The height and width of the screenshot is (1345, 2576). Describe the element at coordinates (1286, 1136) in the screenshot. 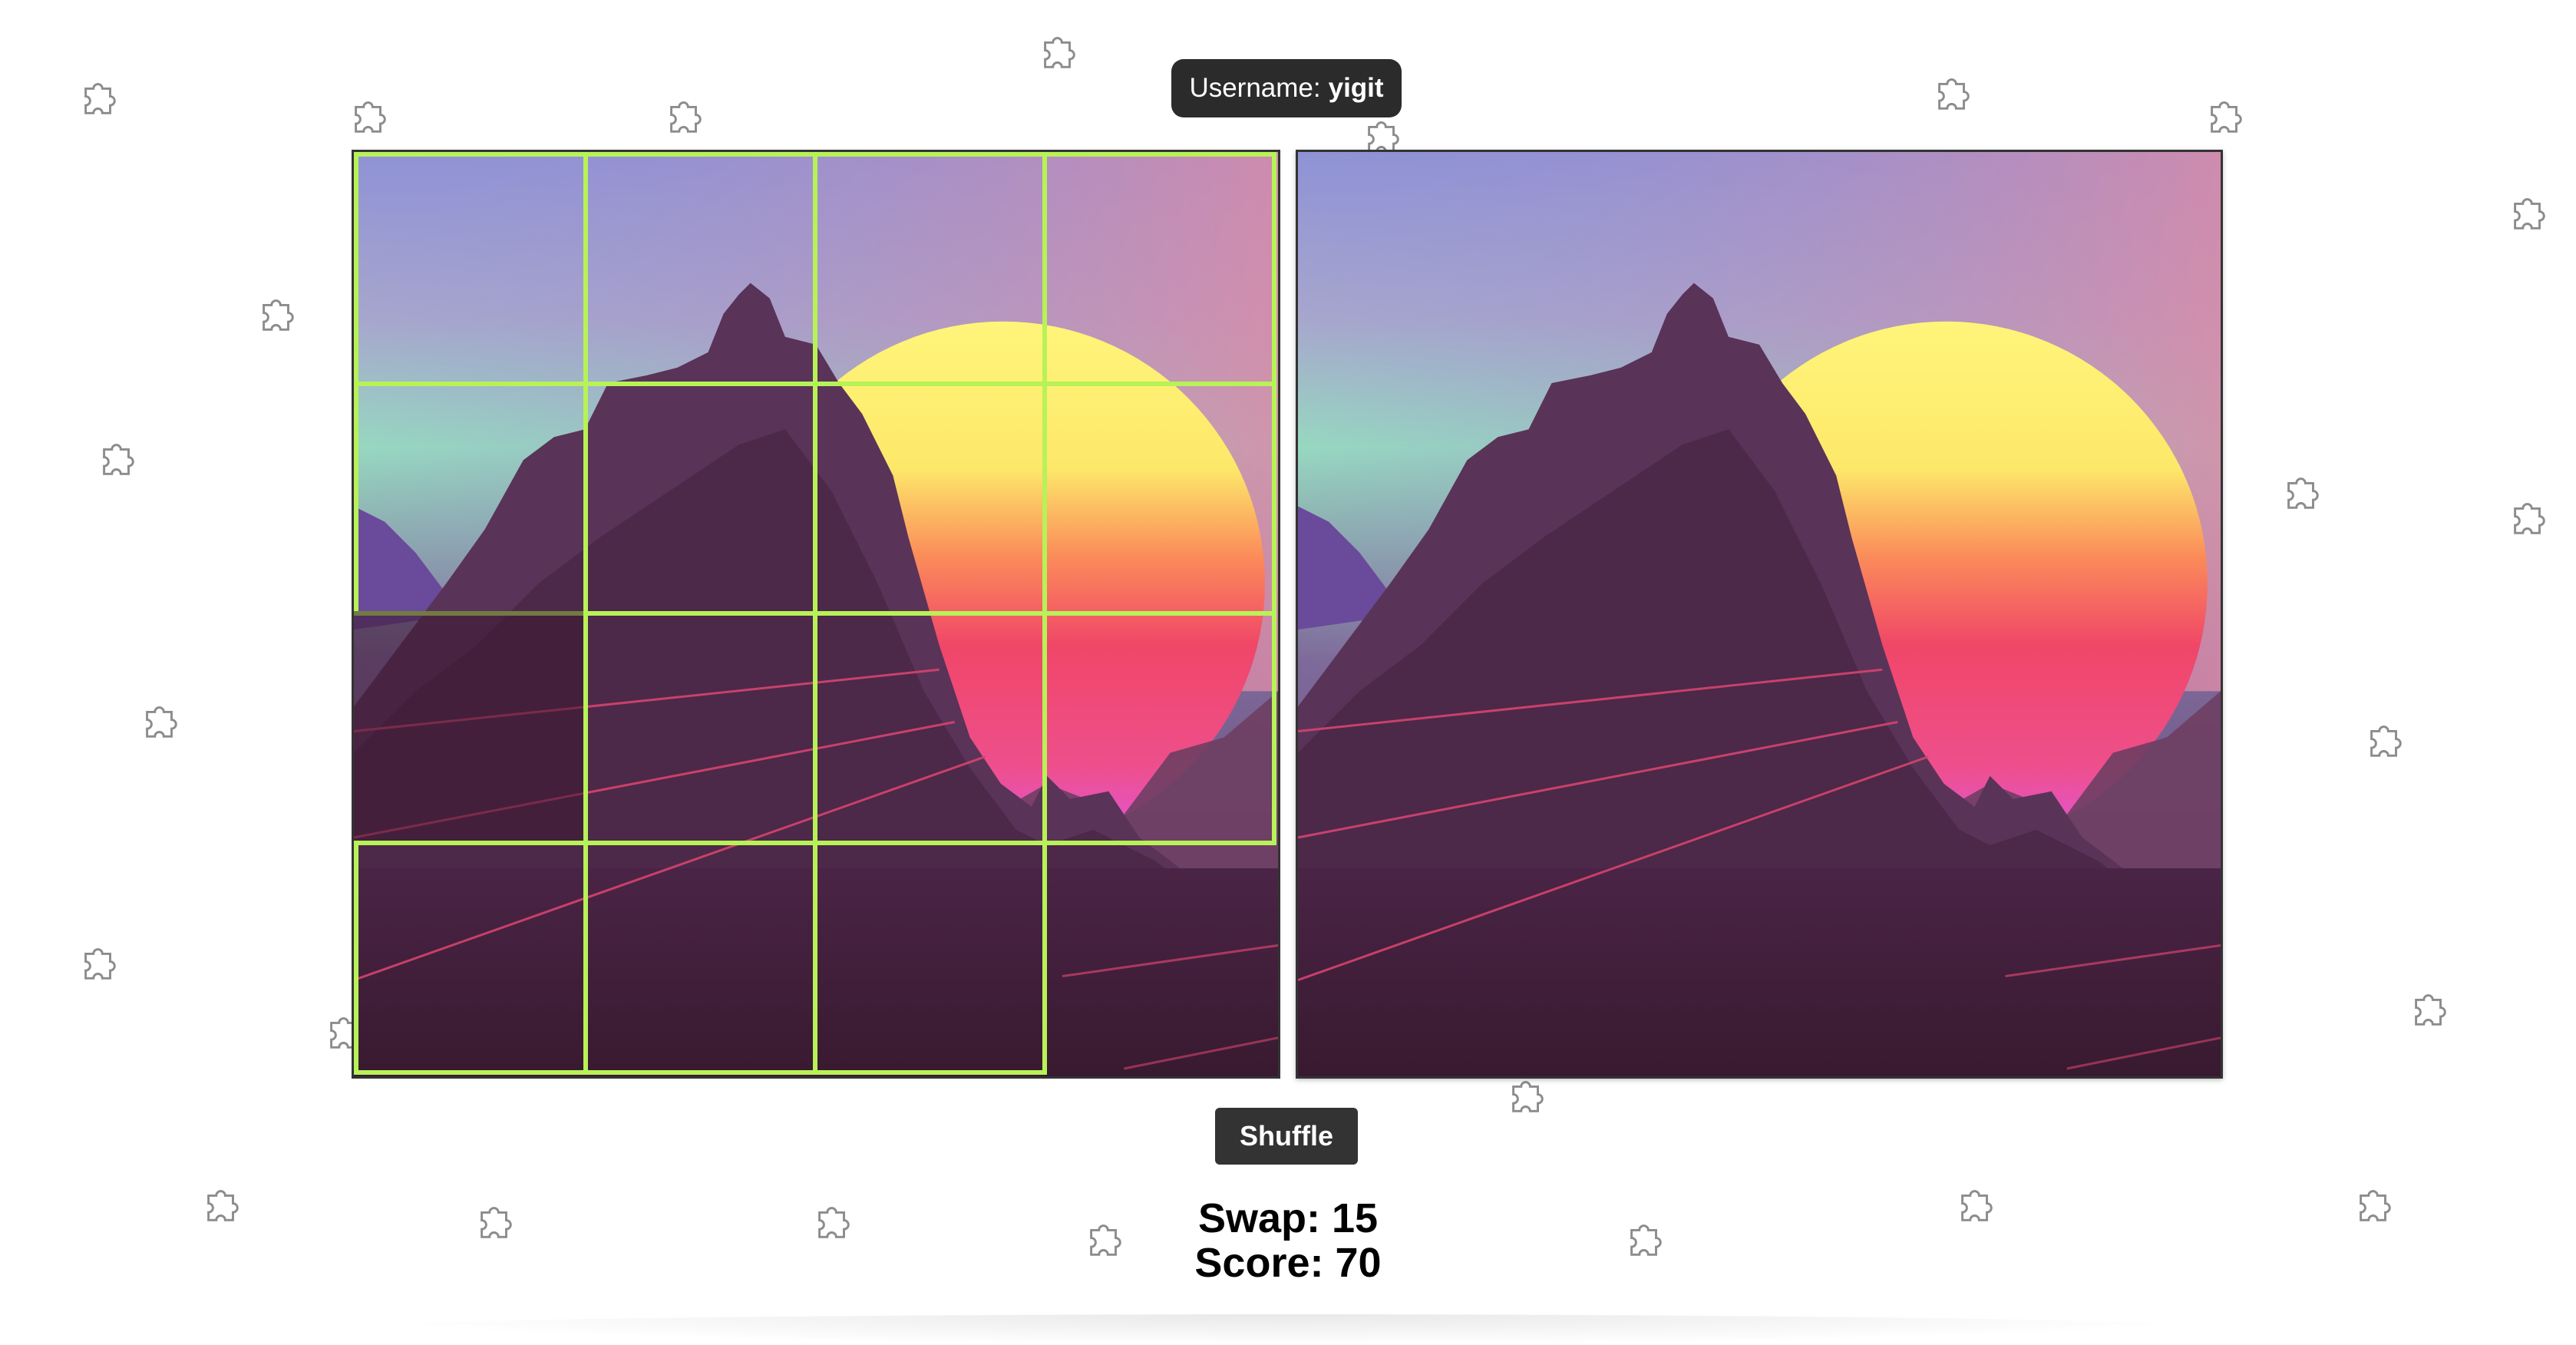

I see `shuffle-button: Shuffle` at that location.